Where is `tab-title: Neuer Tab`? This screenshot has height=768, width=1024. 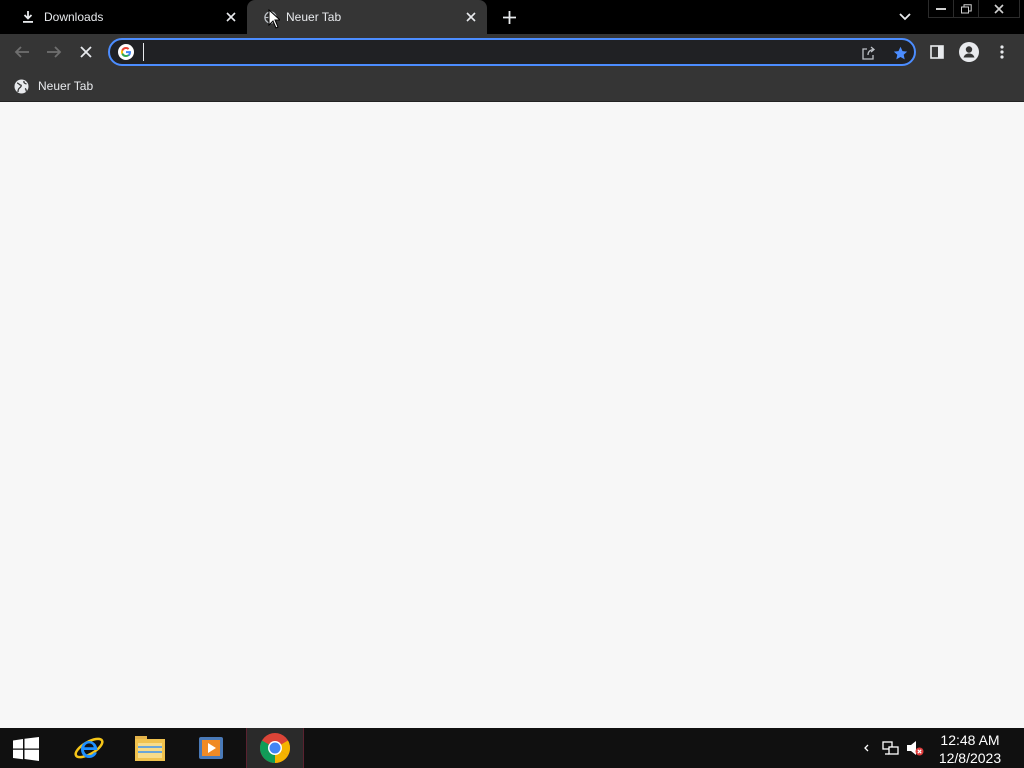 tab-title: Neuer Tab is located at coordinates (314, 17).